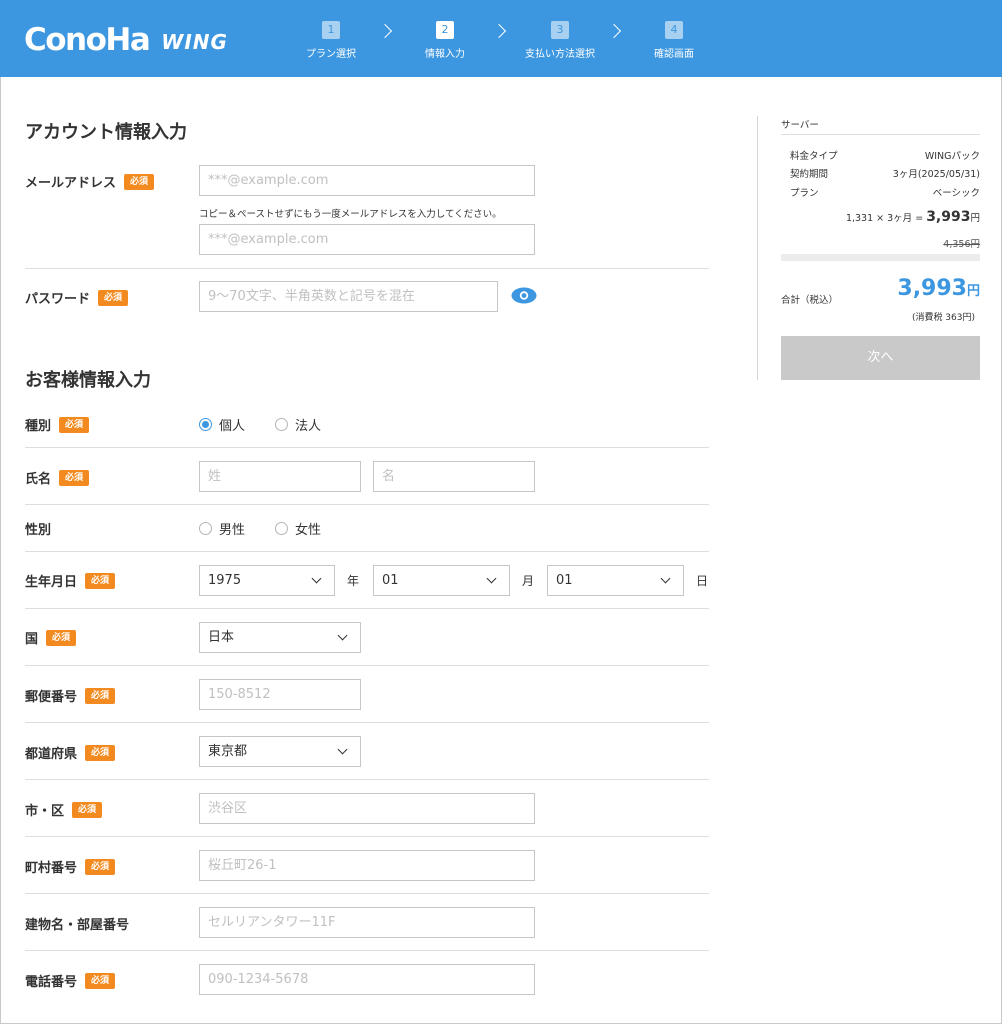 The width and height of the screenshot is (1002, 1024). Describe the element at coordinates (674, 39) in the screenshot. I see `step-4: 4 確認画面` at that location.